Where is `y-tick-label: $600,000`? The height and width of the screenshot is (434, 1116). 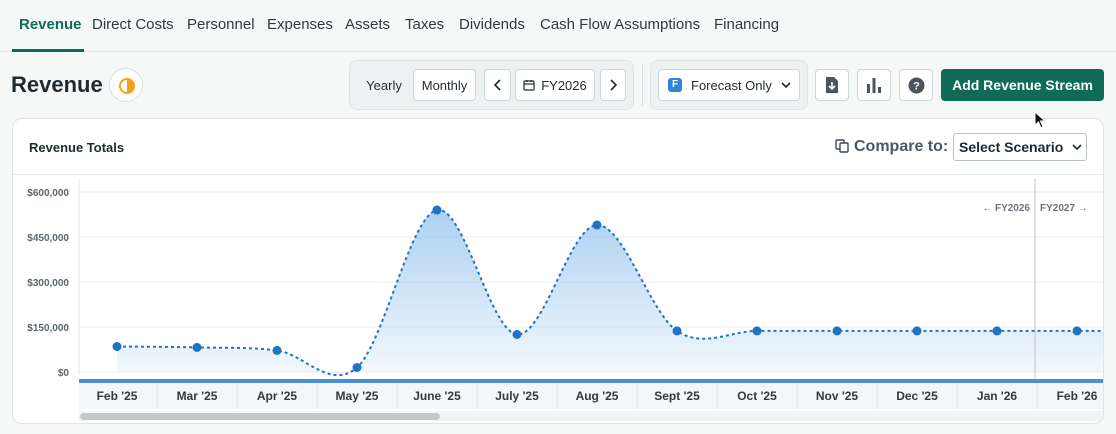
y-tick-label: $600,000 is located at coordinates (48, 193).